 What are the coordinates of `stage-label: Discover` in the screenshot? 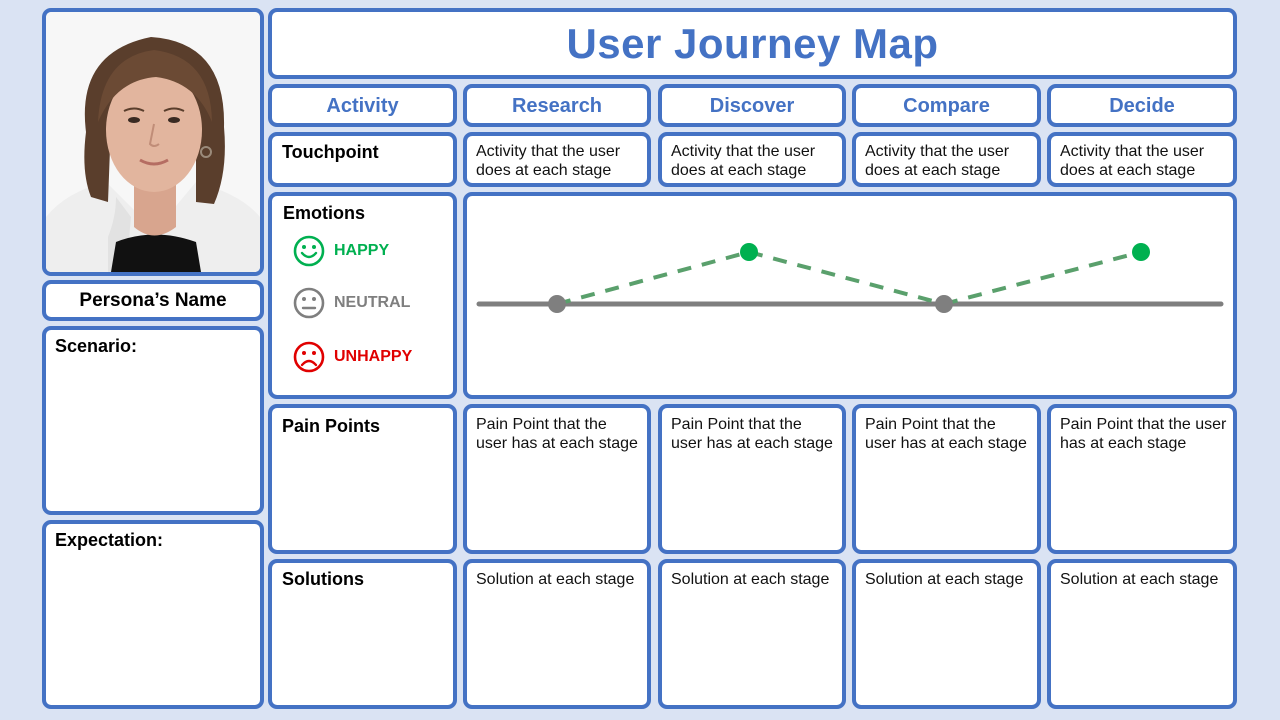 It's located at (752, 106).